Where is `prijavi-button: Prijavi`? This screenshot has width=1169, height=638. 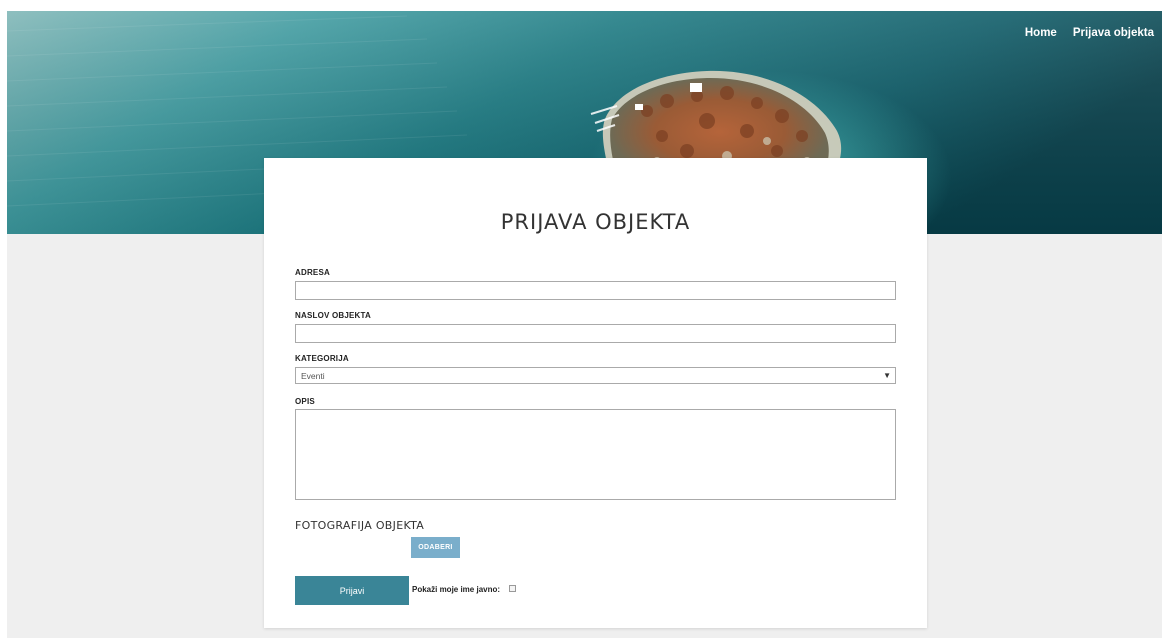
prijavi-button: Prijavi is located at coordinates (352, 590).